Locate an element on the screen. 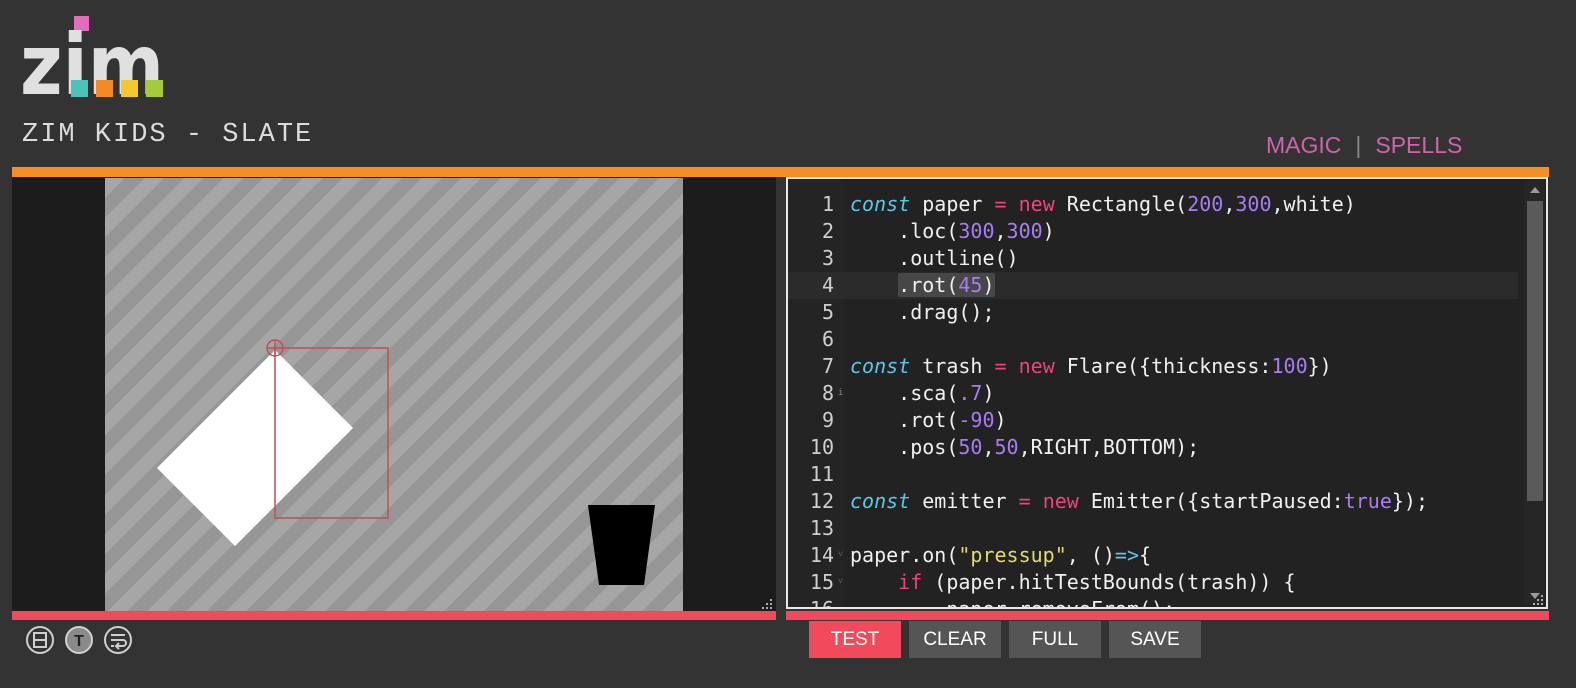 This screenshot has height=688, width=1576. code-line: 5 .drag(); is located at coordinates (1153, 312).